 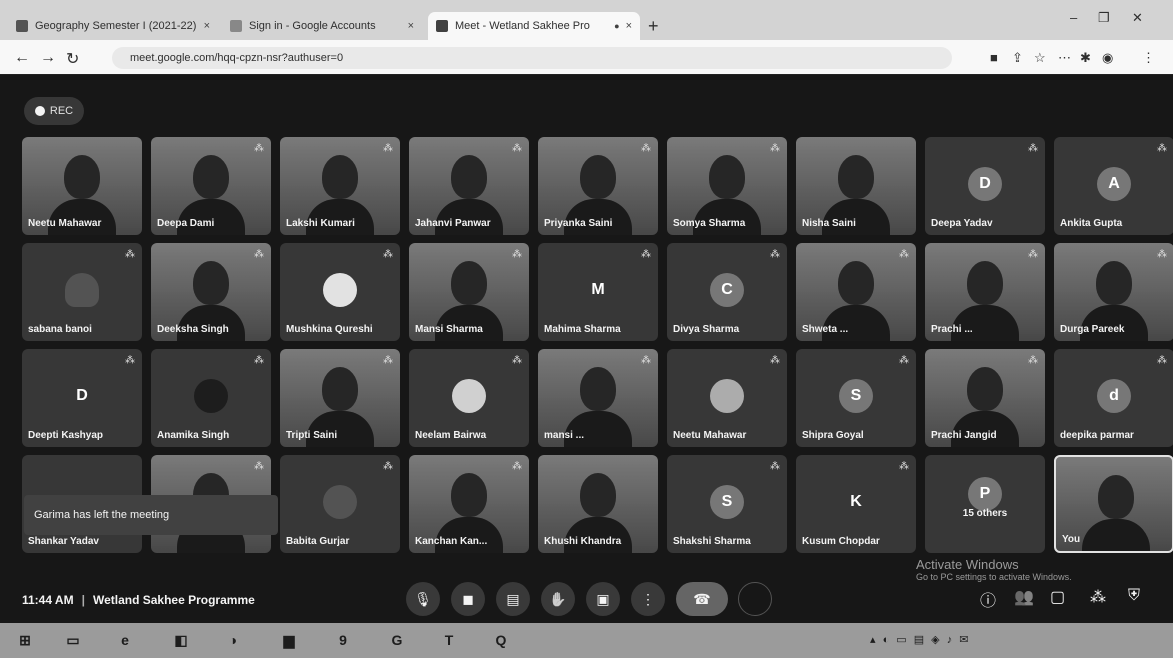 What do you see at coordinates (125, 640) in the screenshot?
I see `edge-icon: e` at bounding box center [125, 640].